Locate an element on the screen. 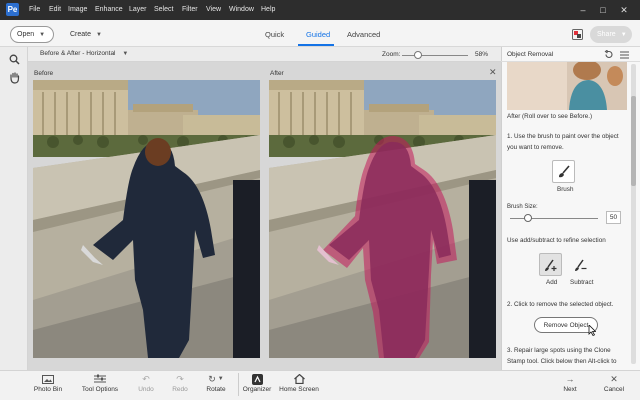 The image size is (640, 400). panel-scrollbar-thumb is located at coordinates (633, 141).